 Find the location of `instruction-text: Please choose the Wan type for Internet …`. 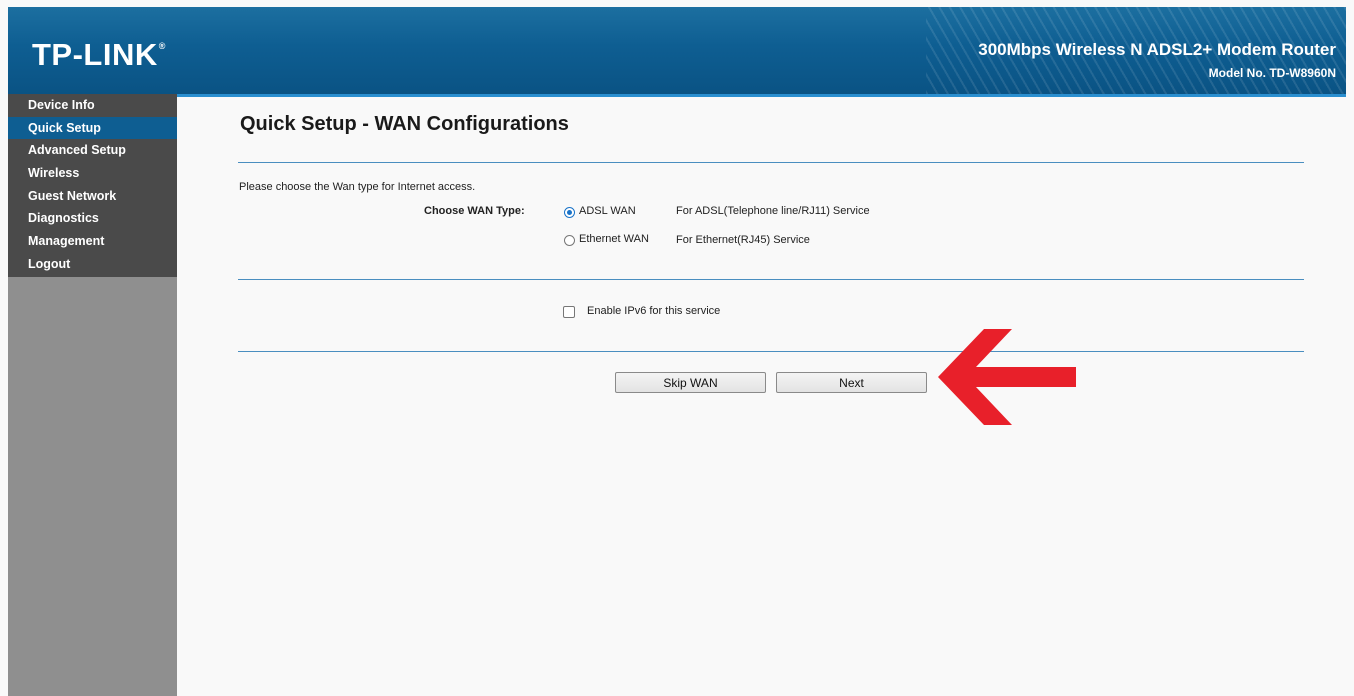

instruction-text: Please choose the Wan type for Internet … is located at coordinates (357, 187).